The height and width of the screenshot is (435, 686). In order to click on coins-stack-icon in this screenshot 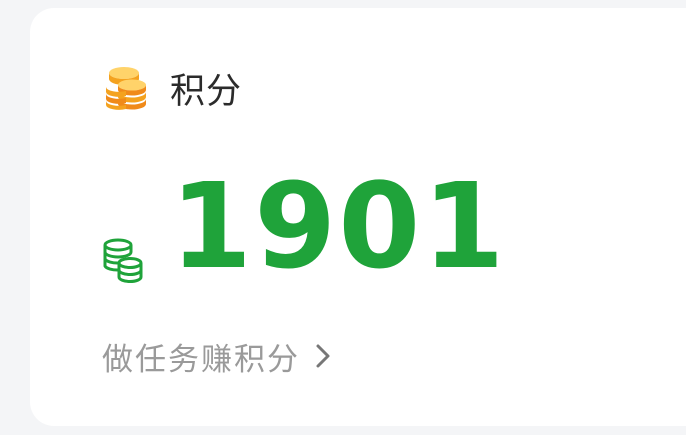, I will do `click(127, 88)`.